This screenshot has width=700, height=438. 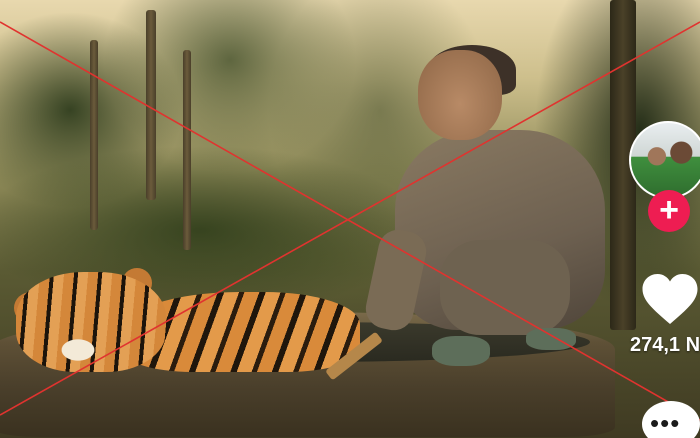 What do you see at coordinates (665, 345) in the screenshot?
I see `like-count: 274,1 N` at bounding box center [665, 345].